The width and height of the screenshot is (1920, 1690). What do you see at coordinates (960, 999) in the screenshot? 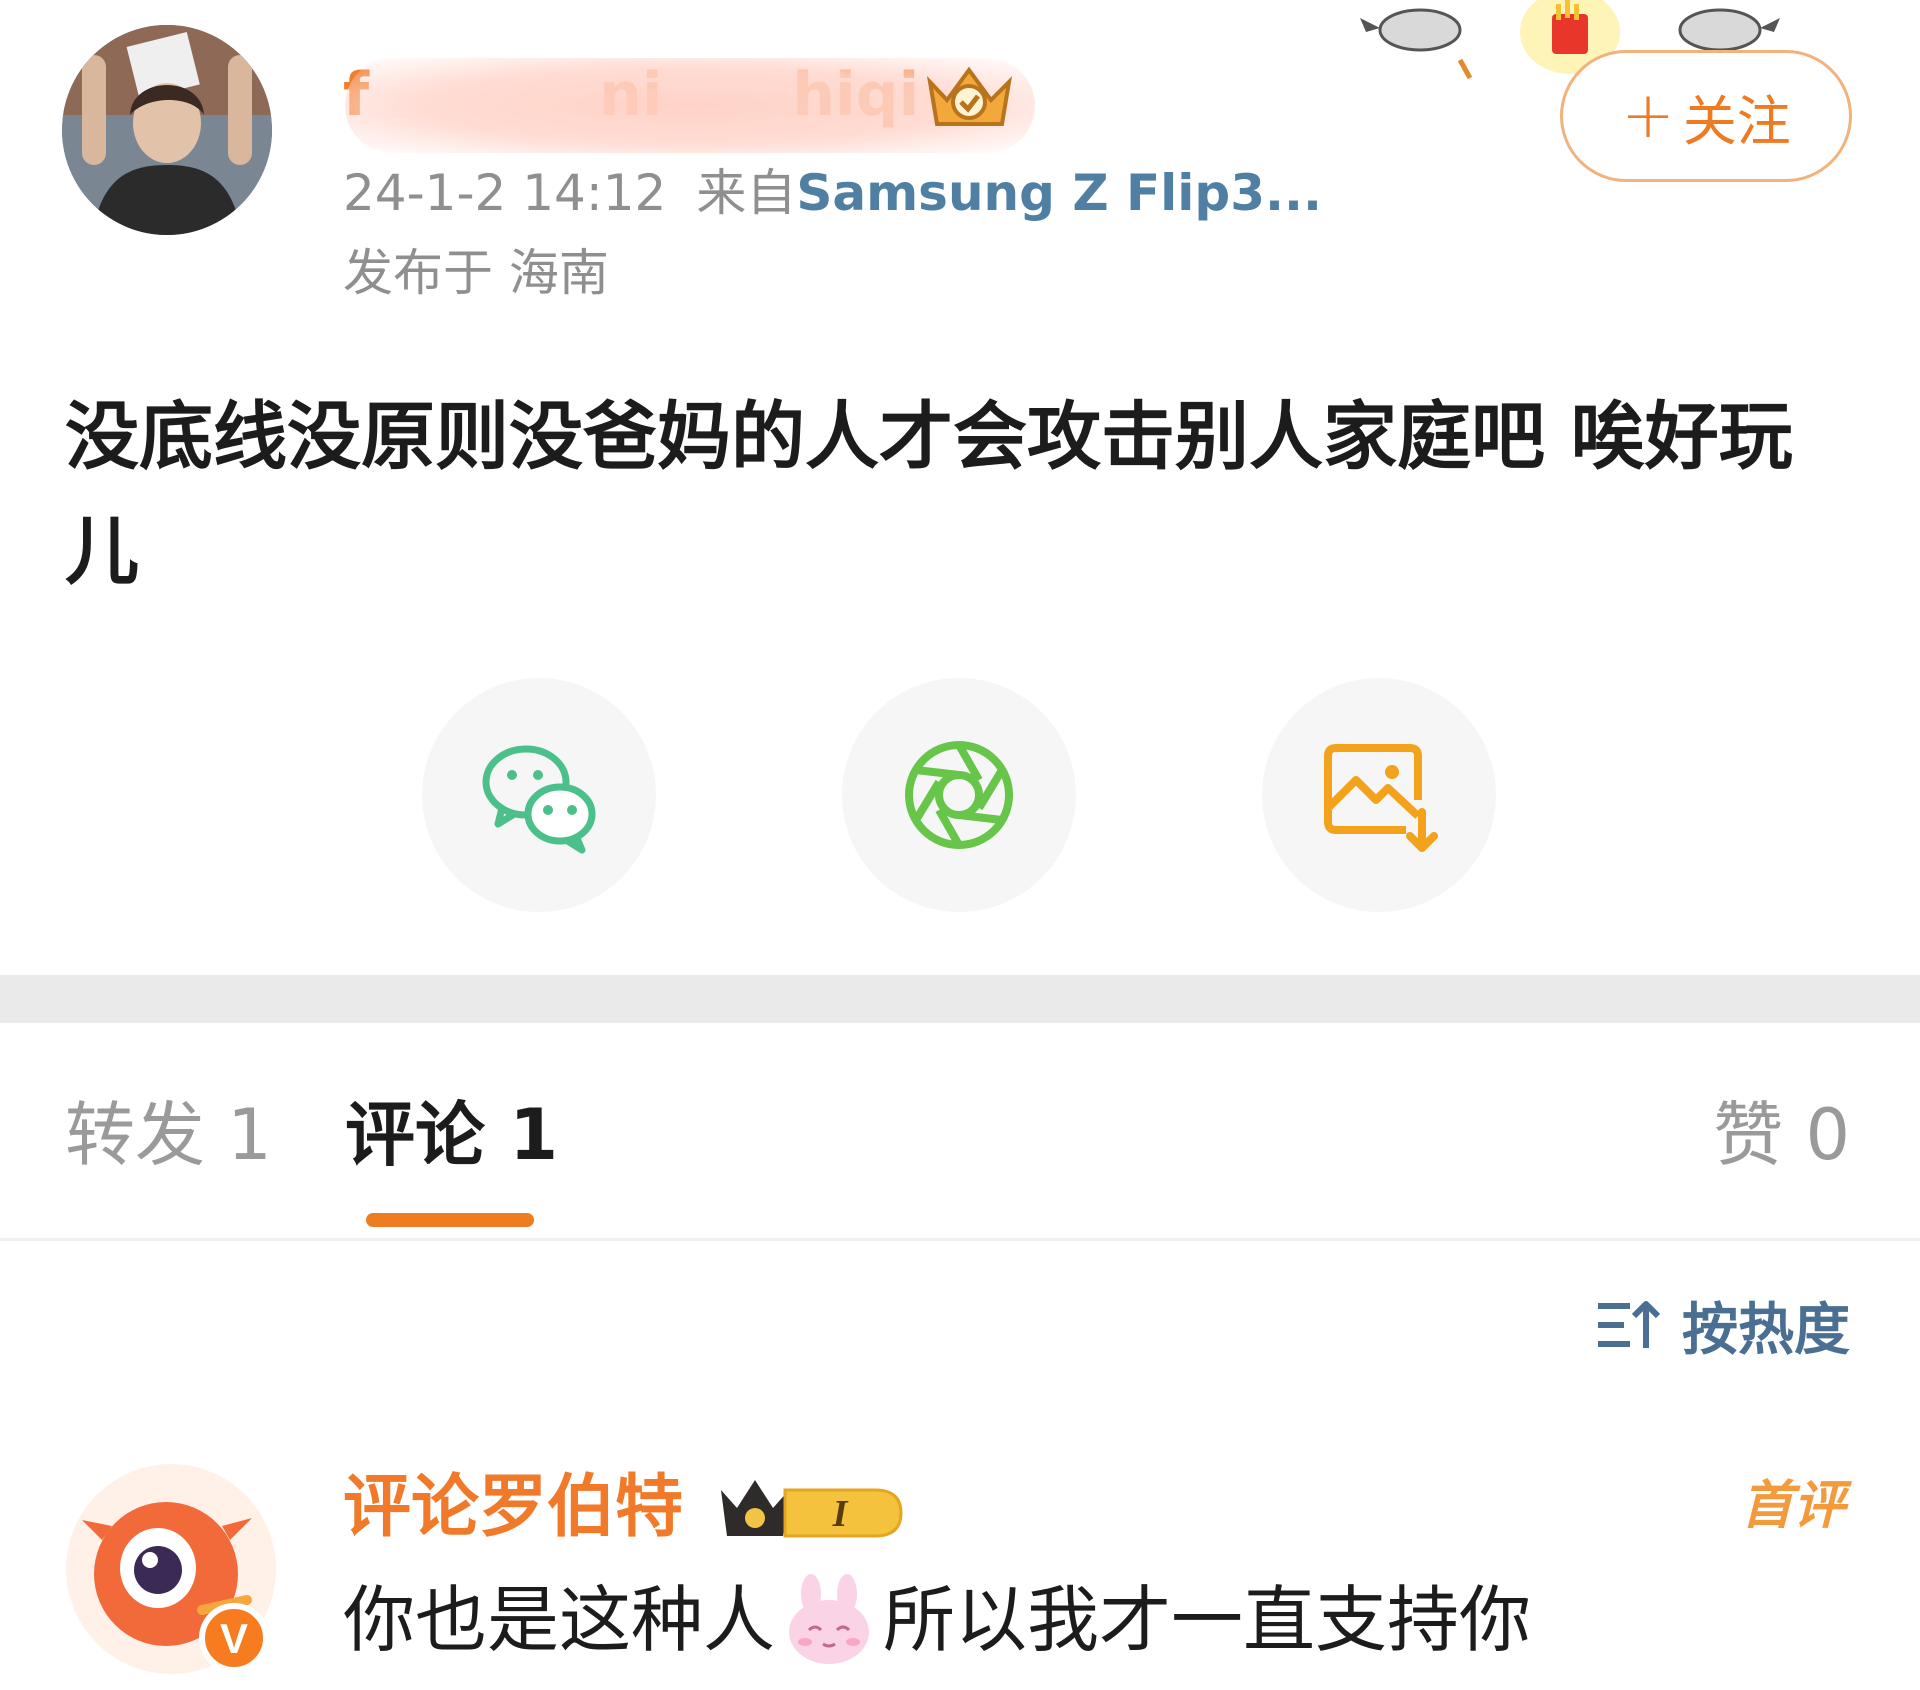
I see `section-separator` at bounding box center [960, 999].